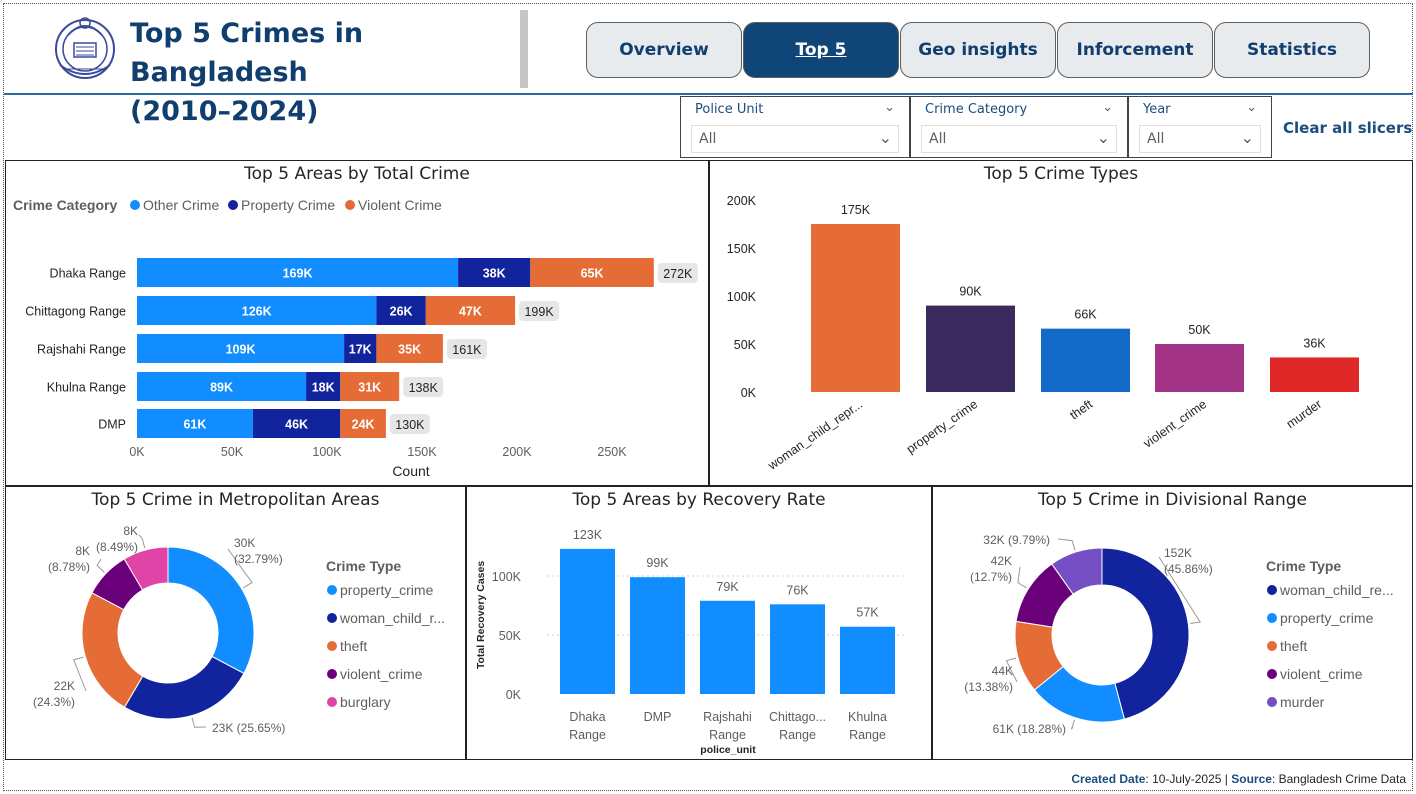 The image size is (1416, 794). I want to click on data-label: 47K, so click(470, 312).